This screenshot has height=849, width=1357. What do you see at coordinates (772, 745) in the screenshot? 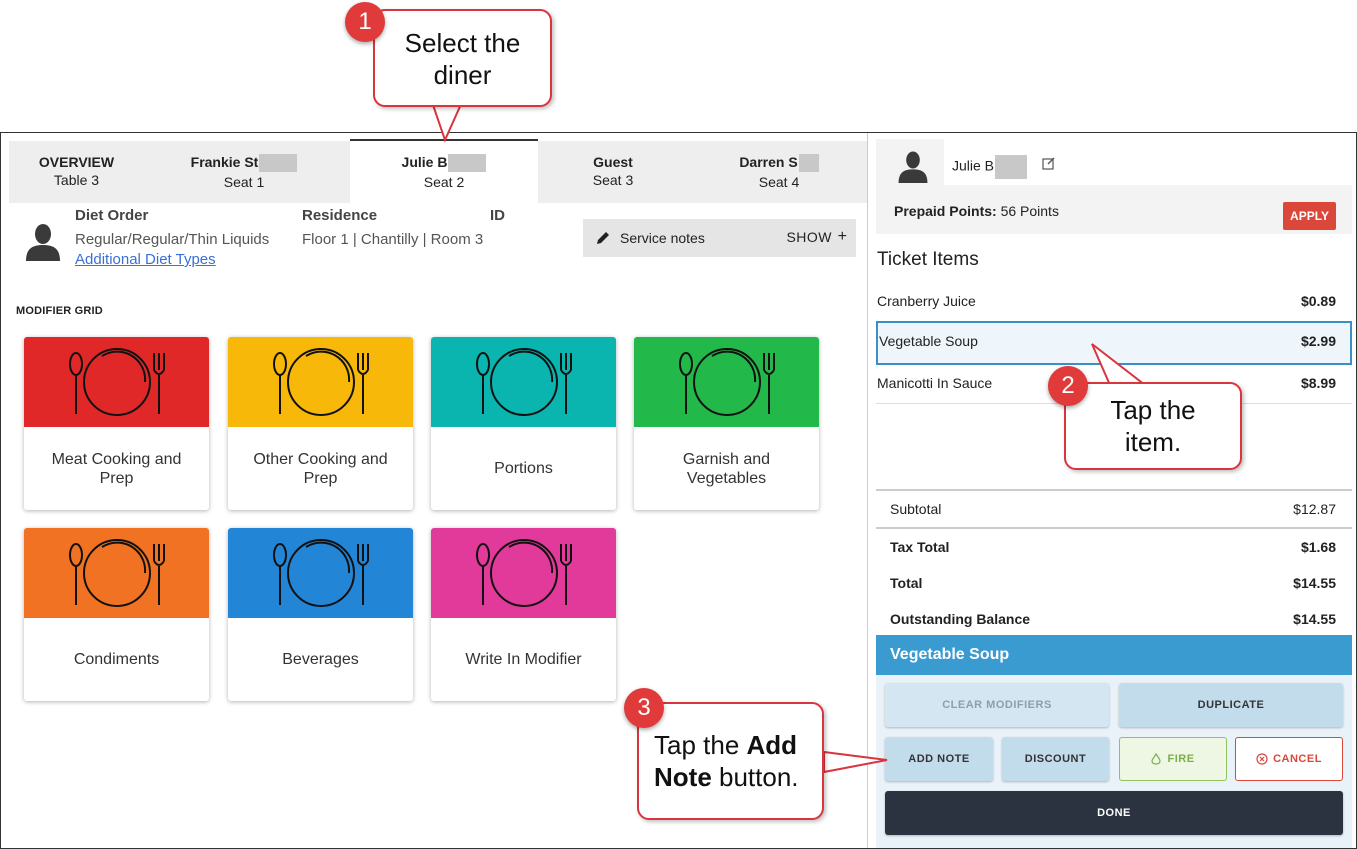
I see `callout-text-bold: Add` at bounding box center [772, 745].